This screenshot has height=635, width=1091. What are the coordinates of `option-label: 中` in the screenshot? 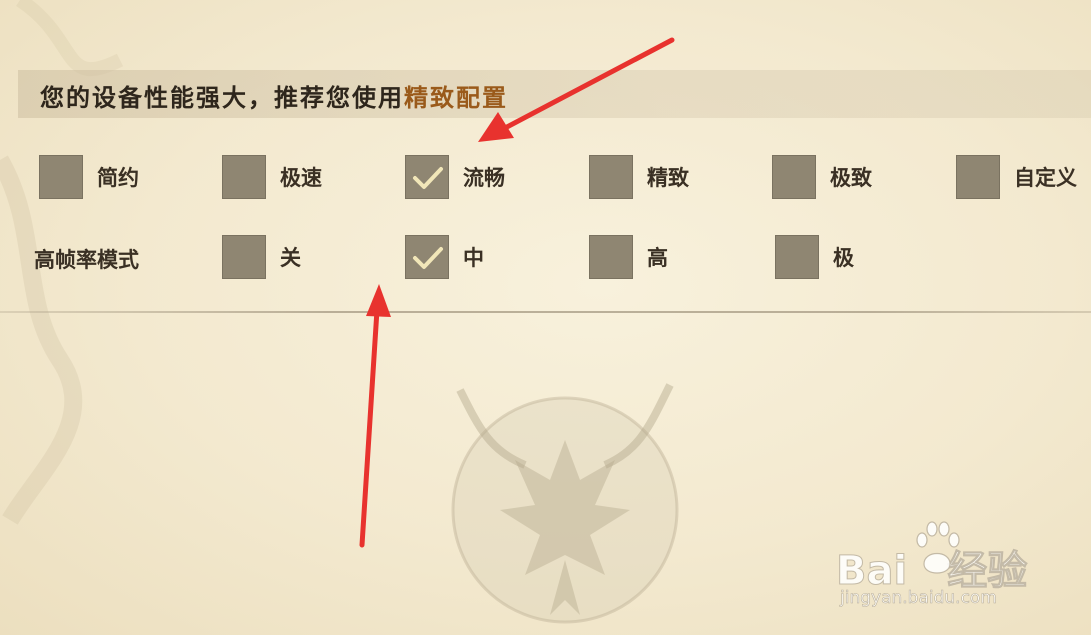 It's located at (473, 257).